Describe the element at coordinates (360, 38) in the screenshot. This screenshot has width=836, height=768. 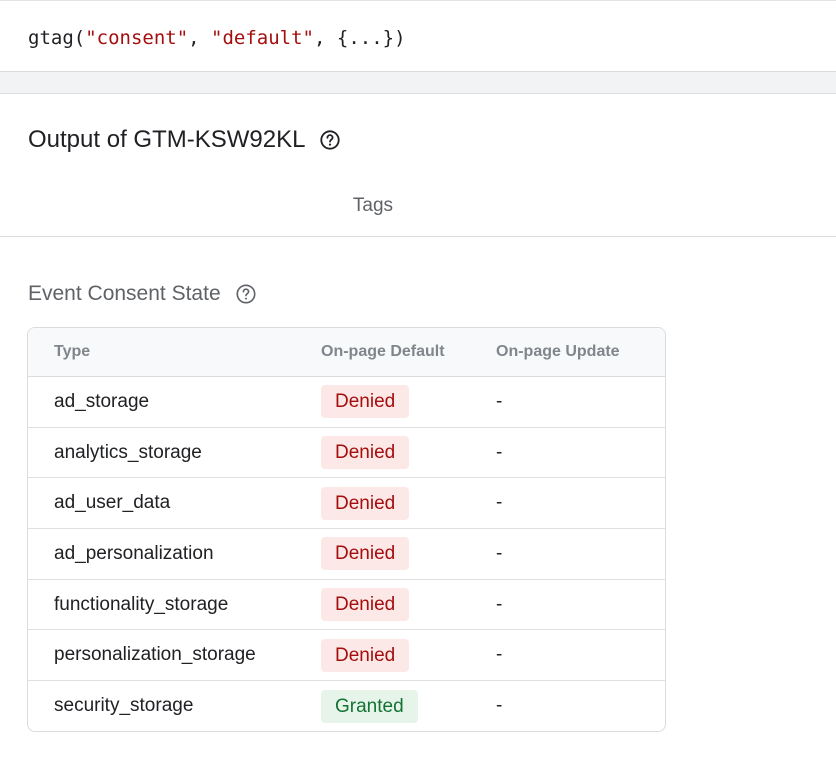
I see `code-rest: , {...})` at that location.